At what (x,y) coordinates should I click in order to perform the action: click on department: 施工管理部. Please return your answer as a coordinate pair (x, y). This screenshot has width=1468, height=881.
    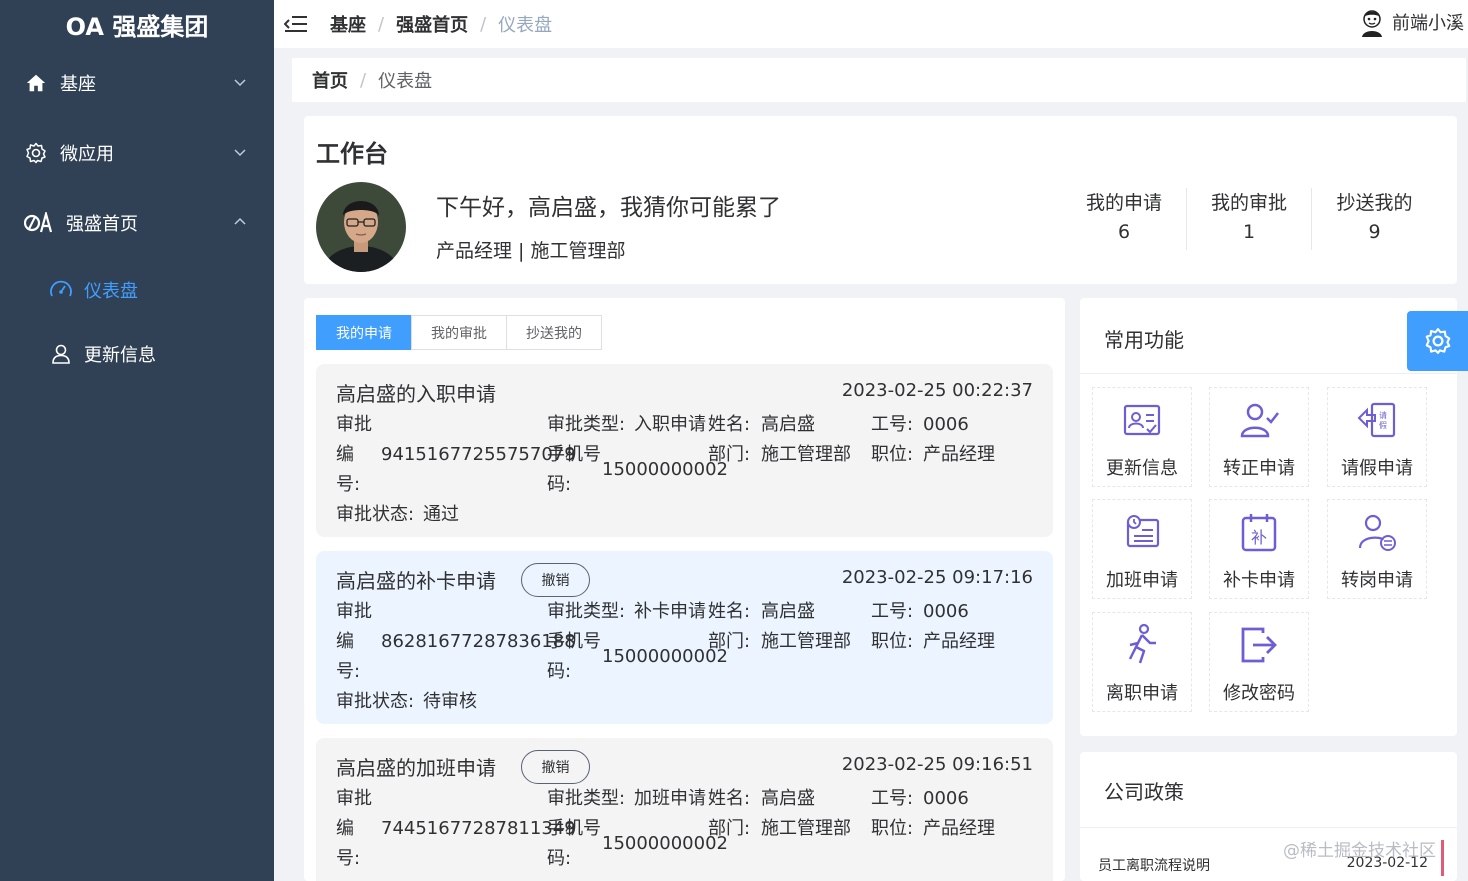
    Looking at the image, I should click on (806, 454).